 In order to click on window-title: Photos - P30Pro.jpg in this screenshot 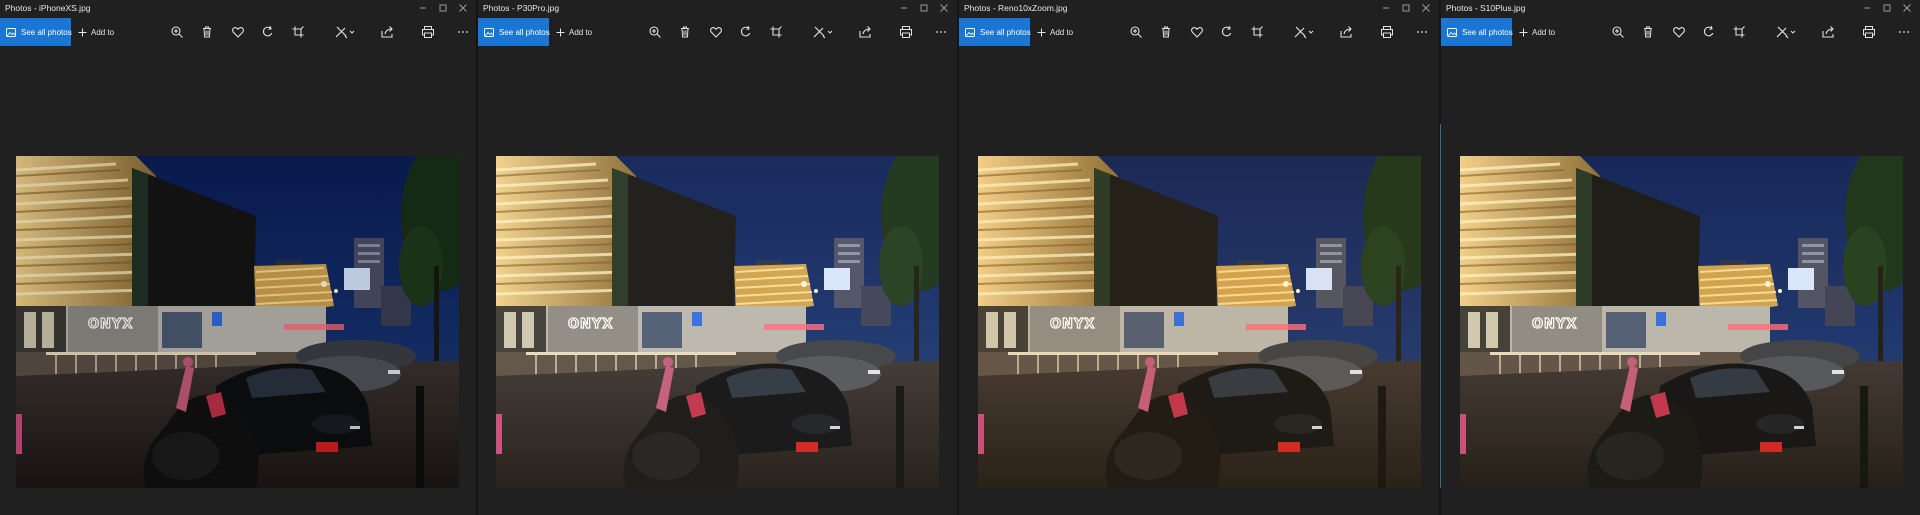, I will do `click(521, 8)`.